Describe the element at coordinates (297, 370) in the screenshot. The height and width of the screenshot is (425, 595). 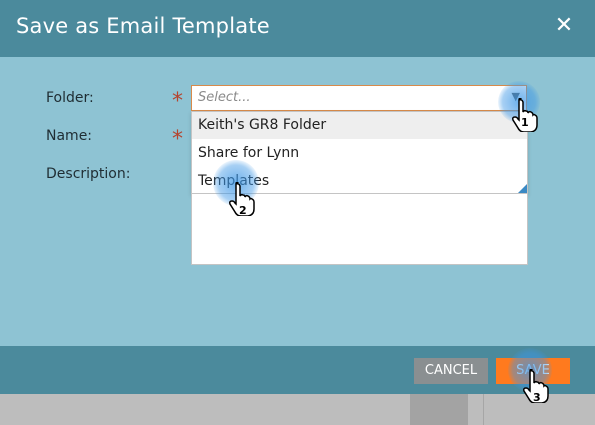
I see `dialog-footer: CANCEL SAVE` at that location.